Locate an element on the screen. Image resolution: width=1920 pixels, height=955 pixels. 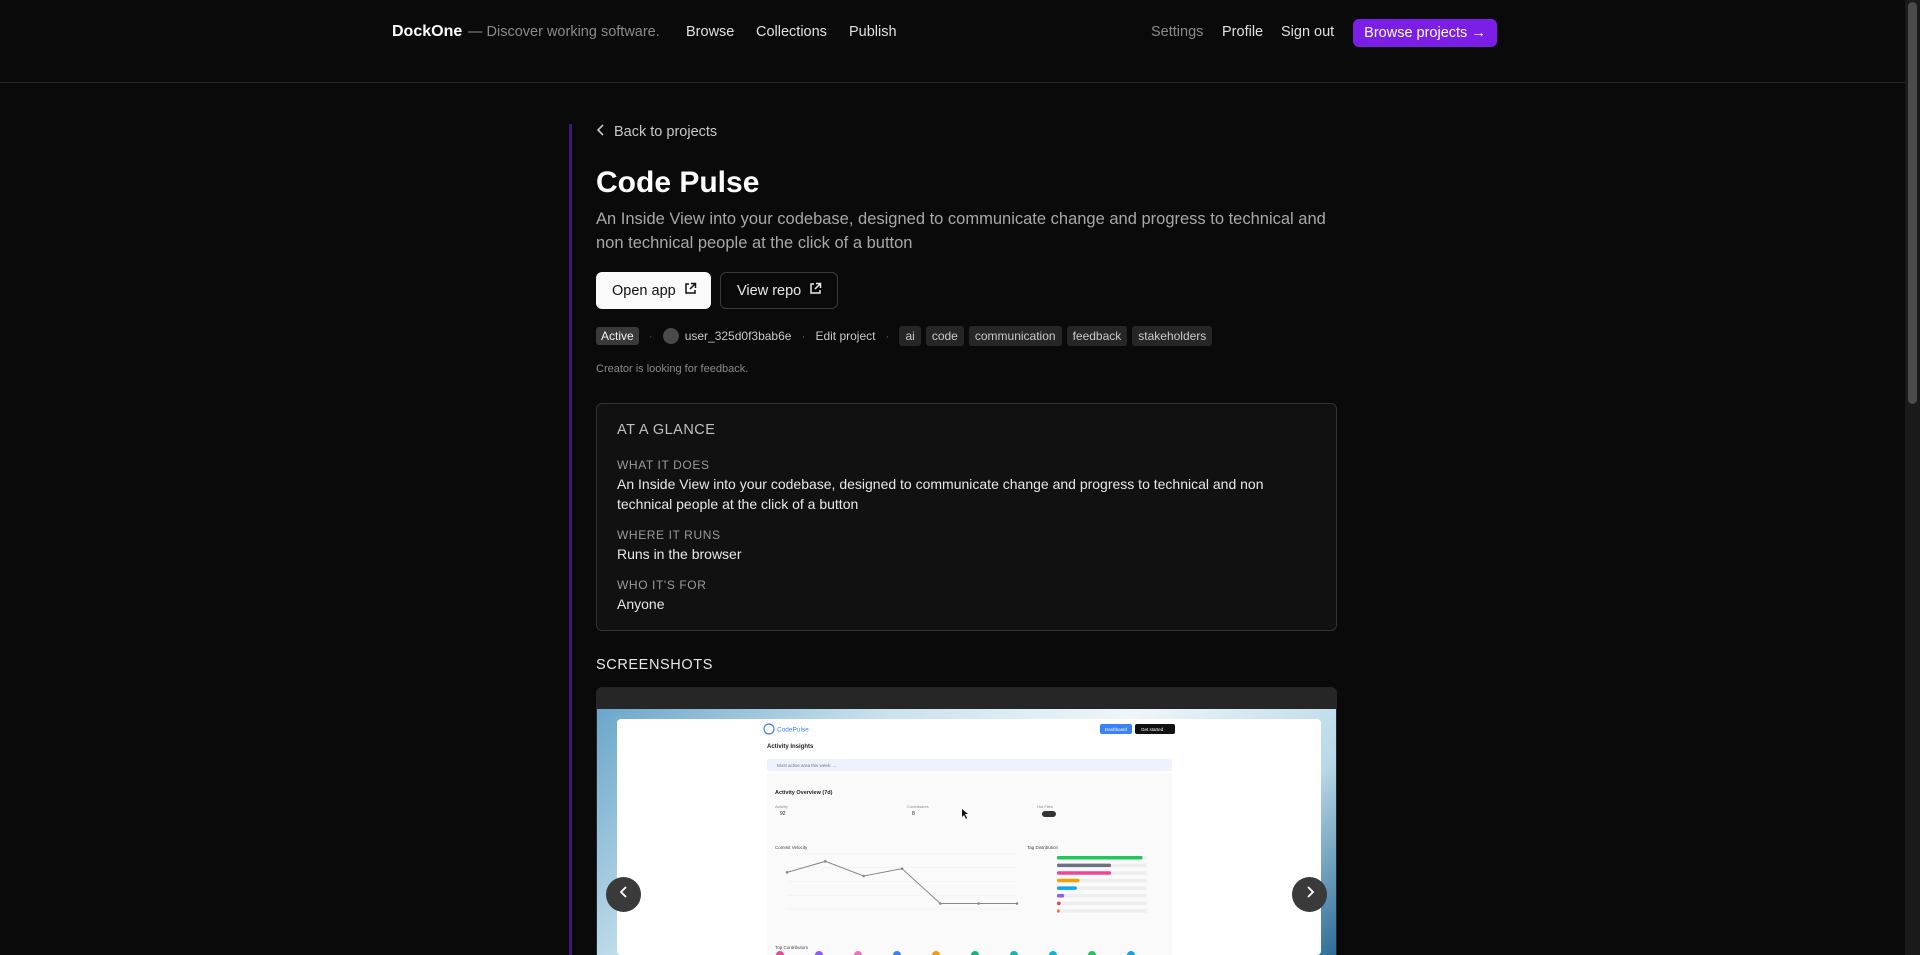
browse-projects-button: Browse projects → is located at coordinates (1425, 33).